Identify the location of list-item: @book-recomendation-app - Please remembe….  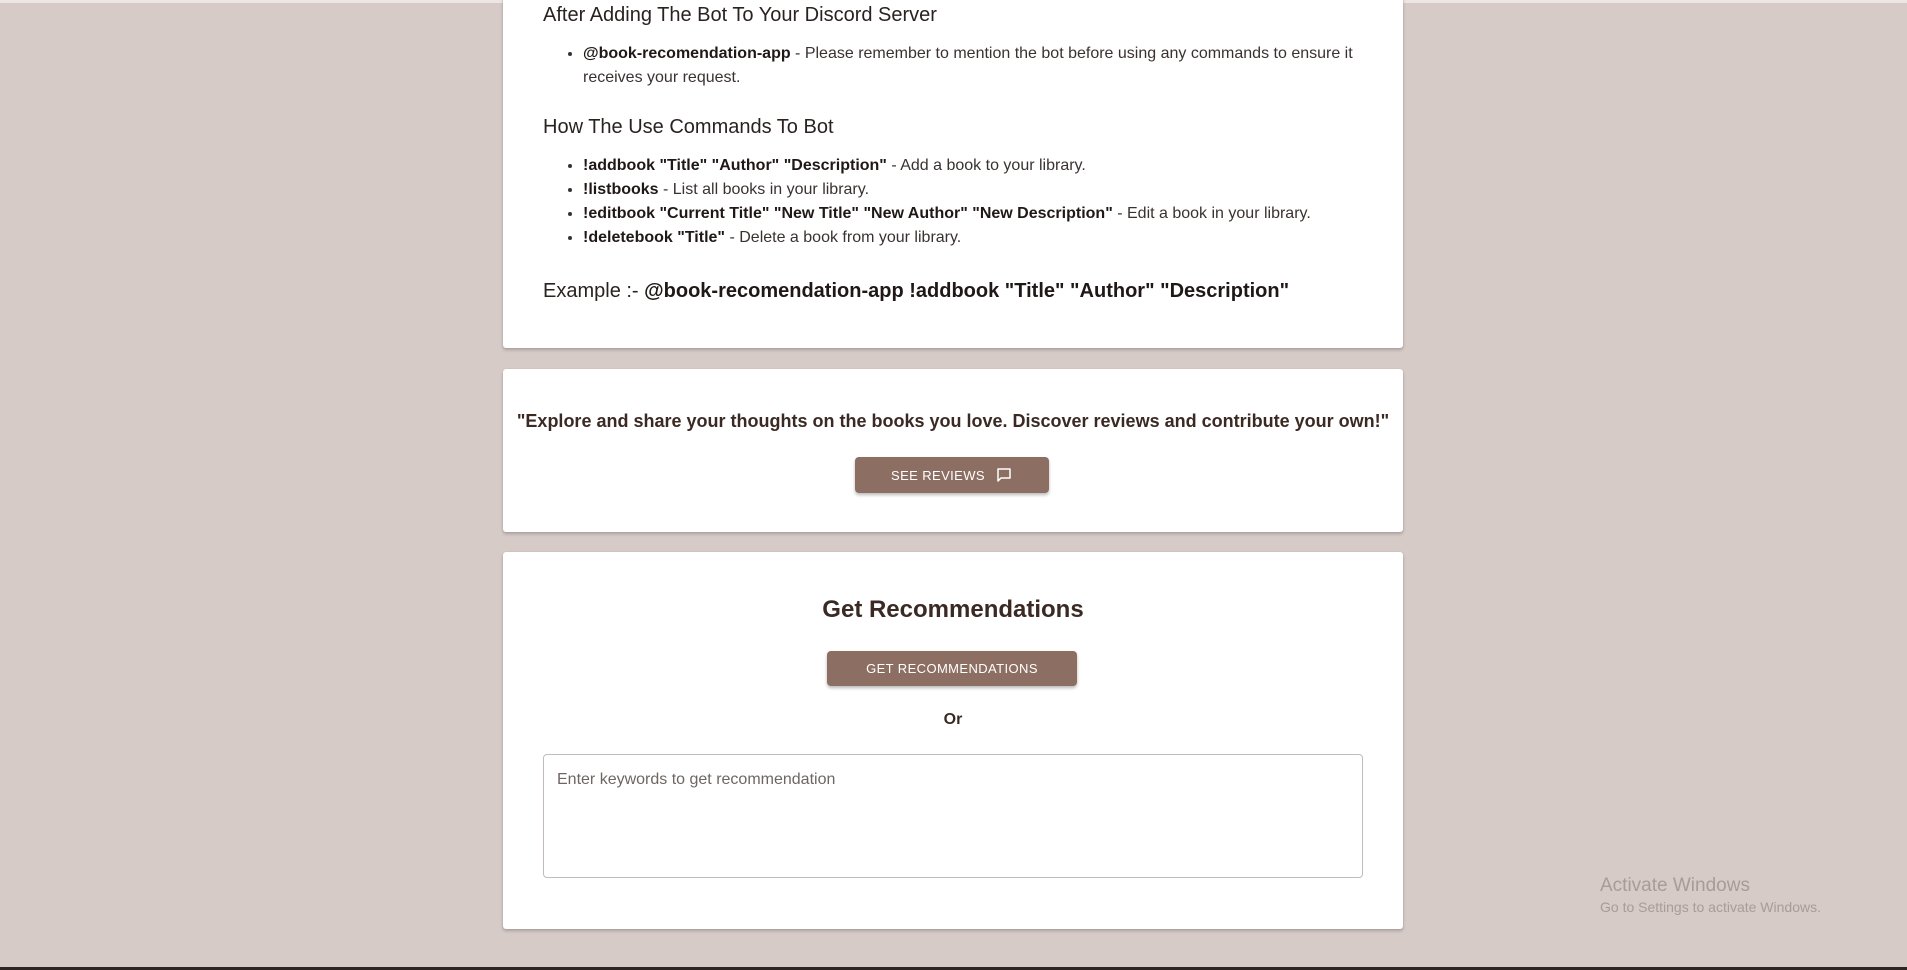
(973, 66).